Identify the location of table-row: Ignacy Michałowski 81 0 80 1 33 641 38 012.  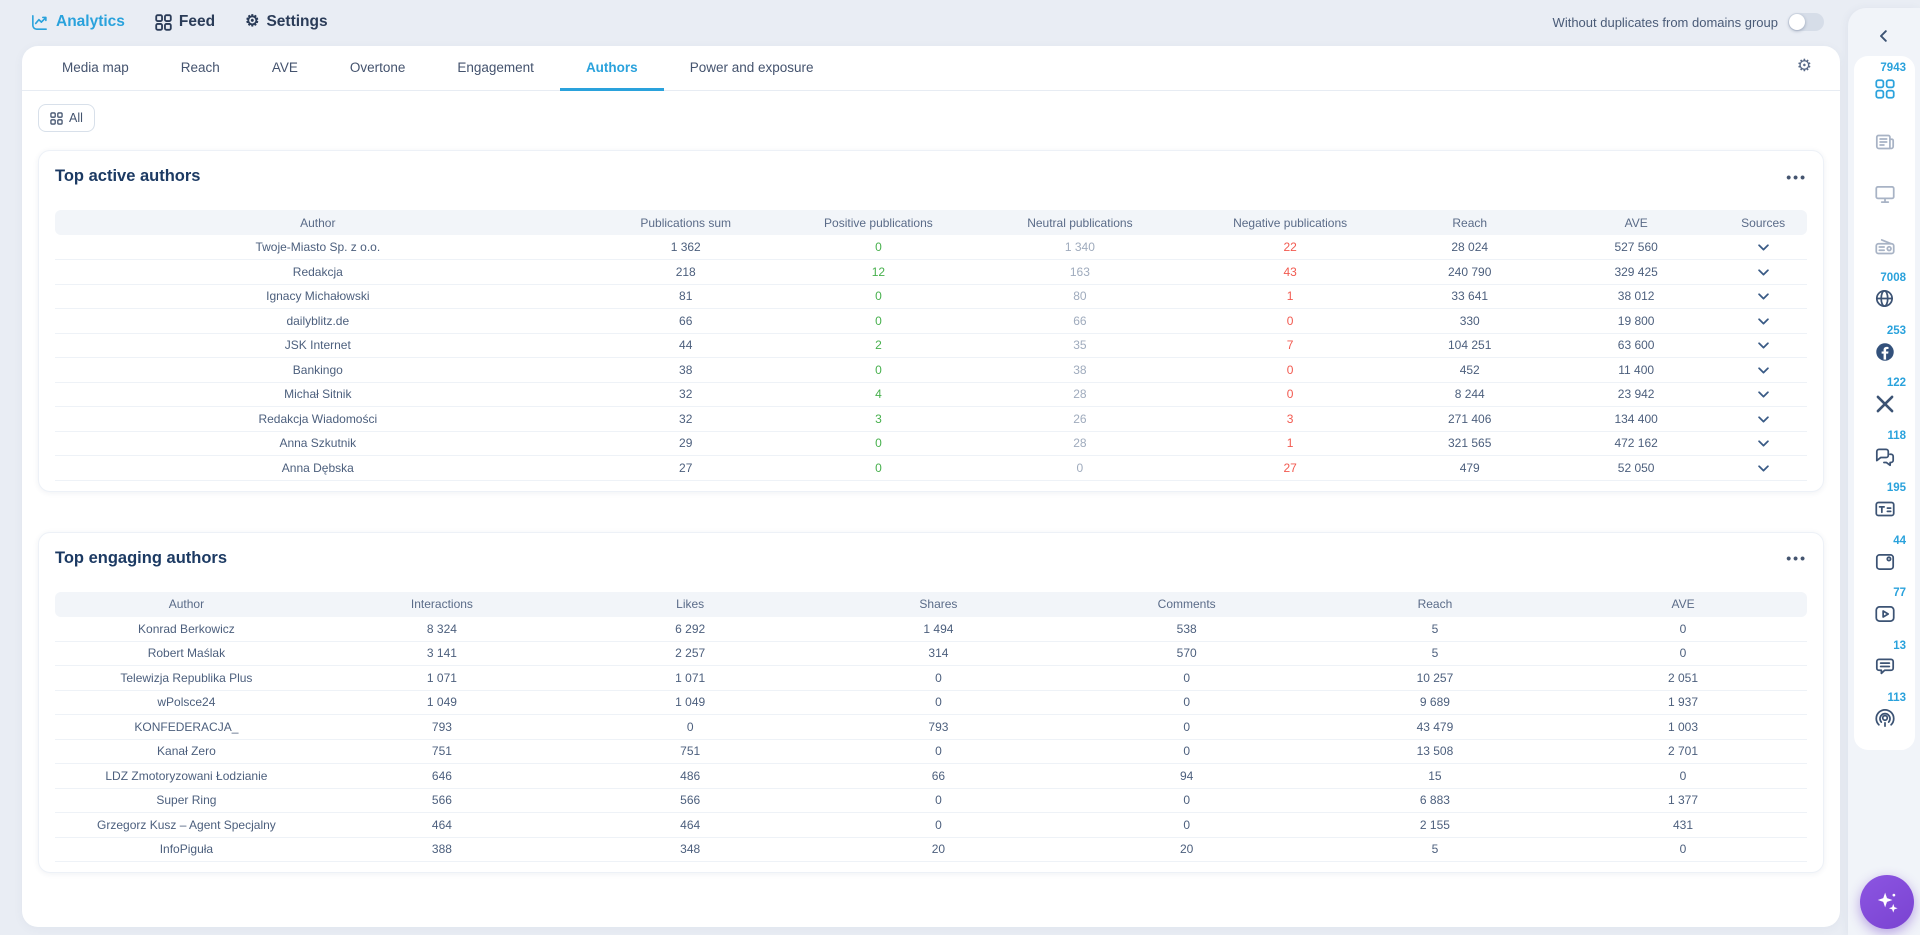
(931, 296).